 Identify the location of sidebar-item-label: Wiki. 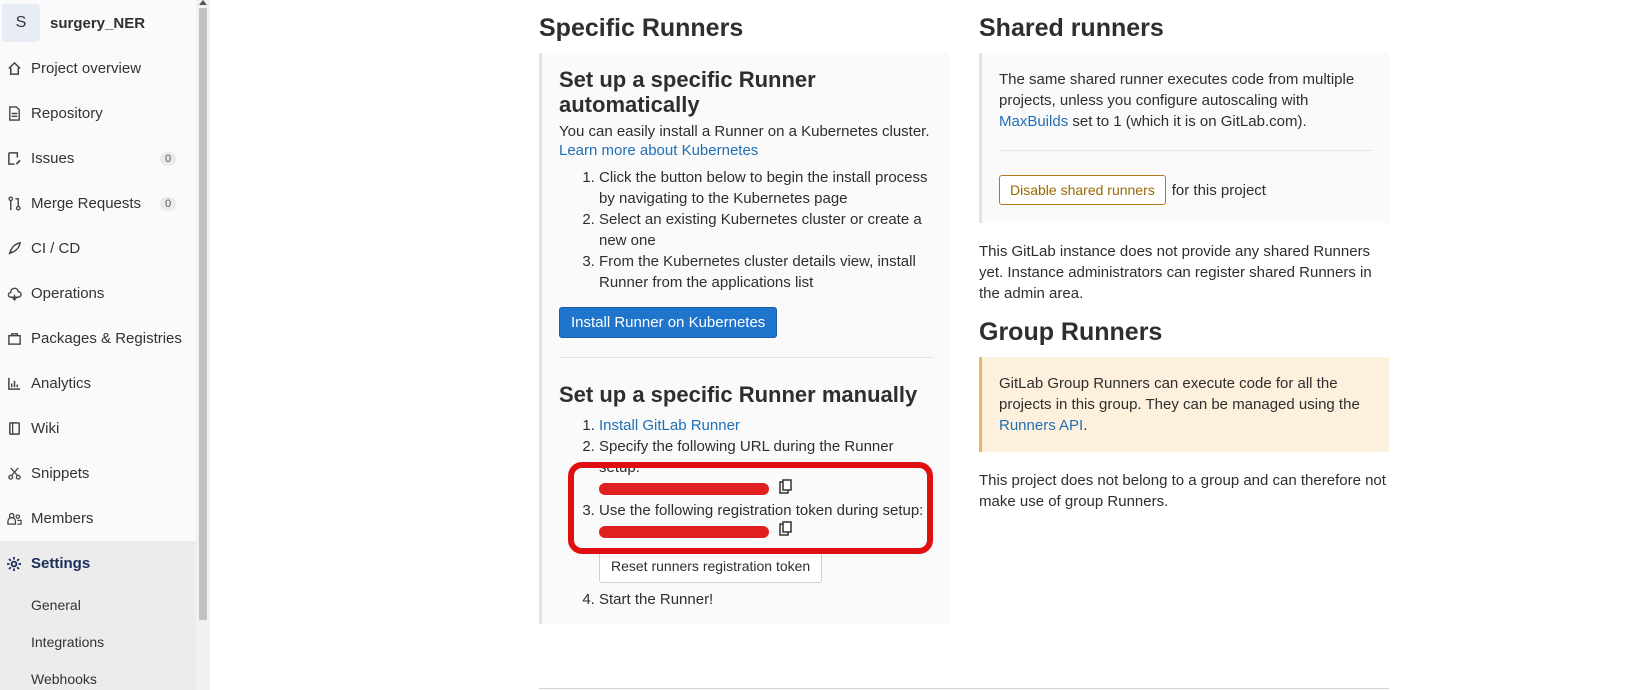
(45, 428).